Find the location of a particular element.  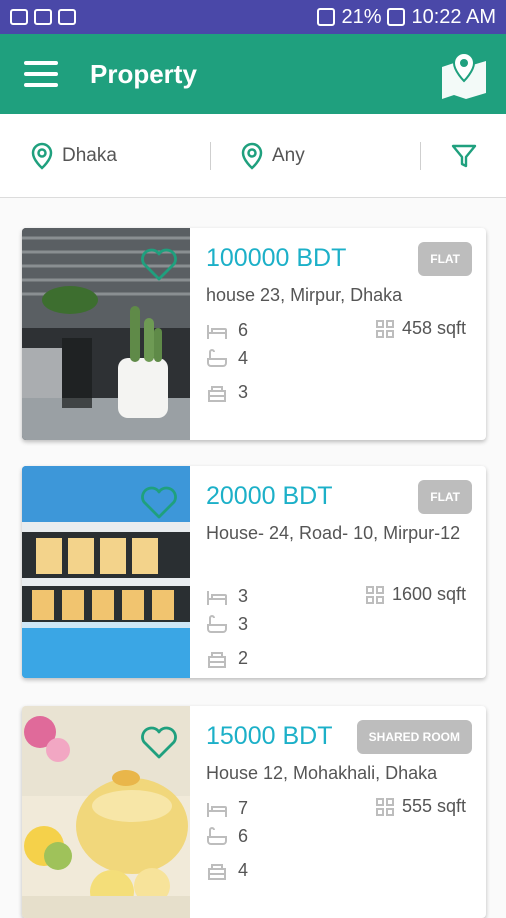

area-spec: 458 sqft is located at coordinates (420, 328).